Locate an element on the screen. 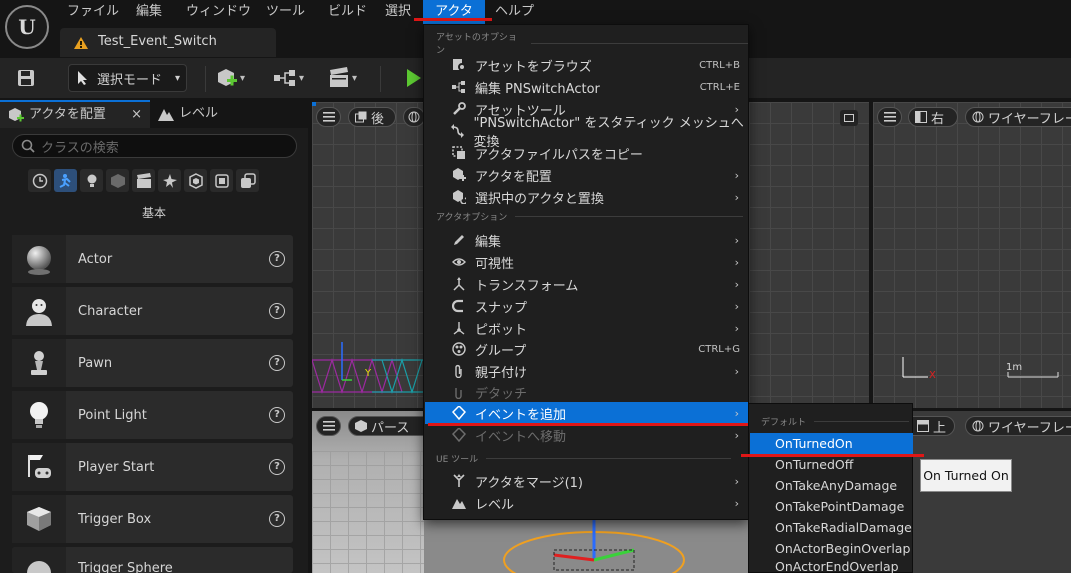  event-on-take-radial-damage: OnTakeRadialDamage is located at coordinates (831, 527).